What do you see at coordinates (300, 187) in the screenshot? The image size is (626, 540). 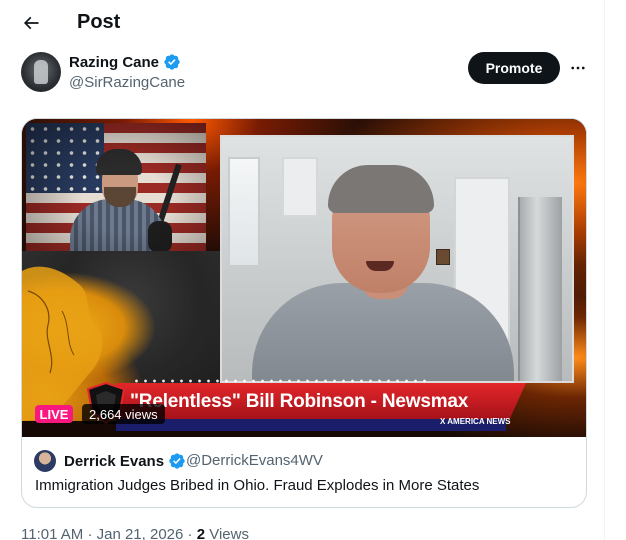 I see `room-cabinet` at bounding box center [300, 187].